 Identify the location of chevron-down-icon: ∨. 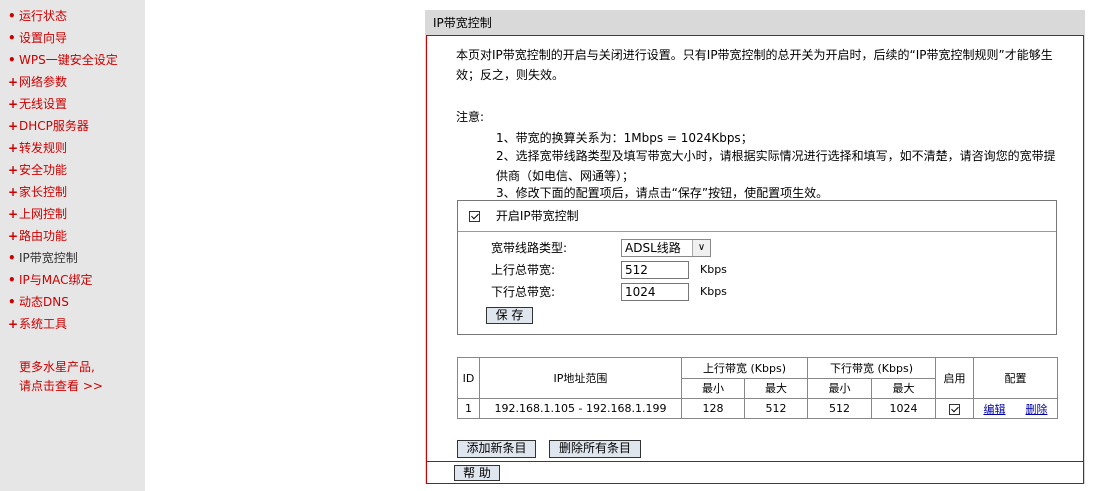
(701, 248).